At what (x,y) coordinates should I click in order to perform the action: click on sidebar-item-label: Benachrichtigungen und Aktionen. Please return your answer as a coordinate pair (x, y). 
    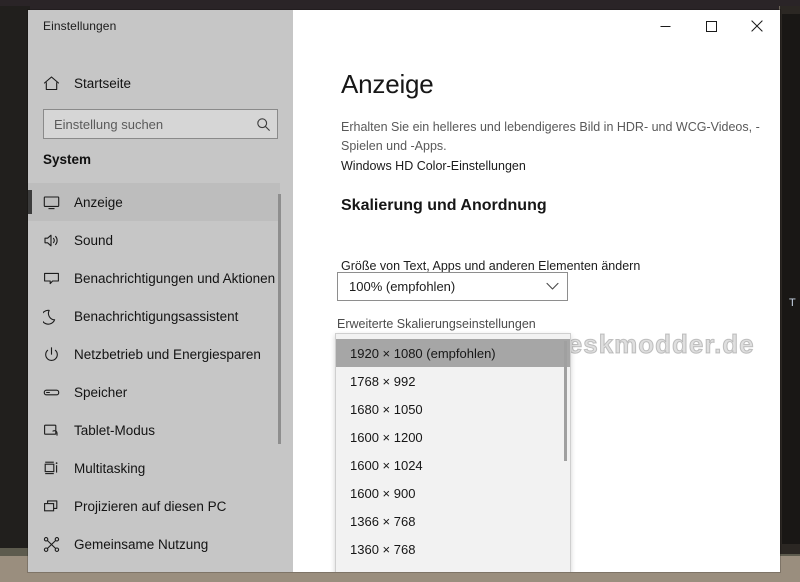
    Looking at the image, I should click on (175, 278).